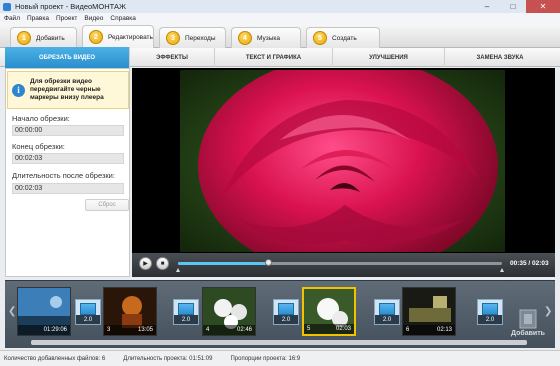 The height and width of the screenshot is (366, 560). What do you see at coordinates (229, 311) in the screenshot?
I see `timeline-clip: 4 02:46` at bounding box center [229, 311].